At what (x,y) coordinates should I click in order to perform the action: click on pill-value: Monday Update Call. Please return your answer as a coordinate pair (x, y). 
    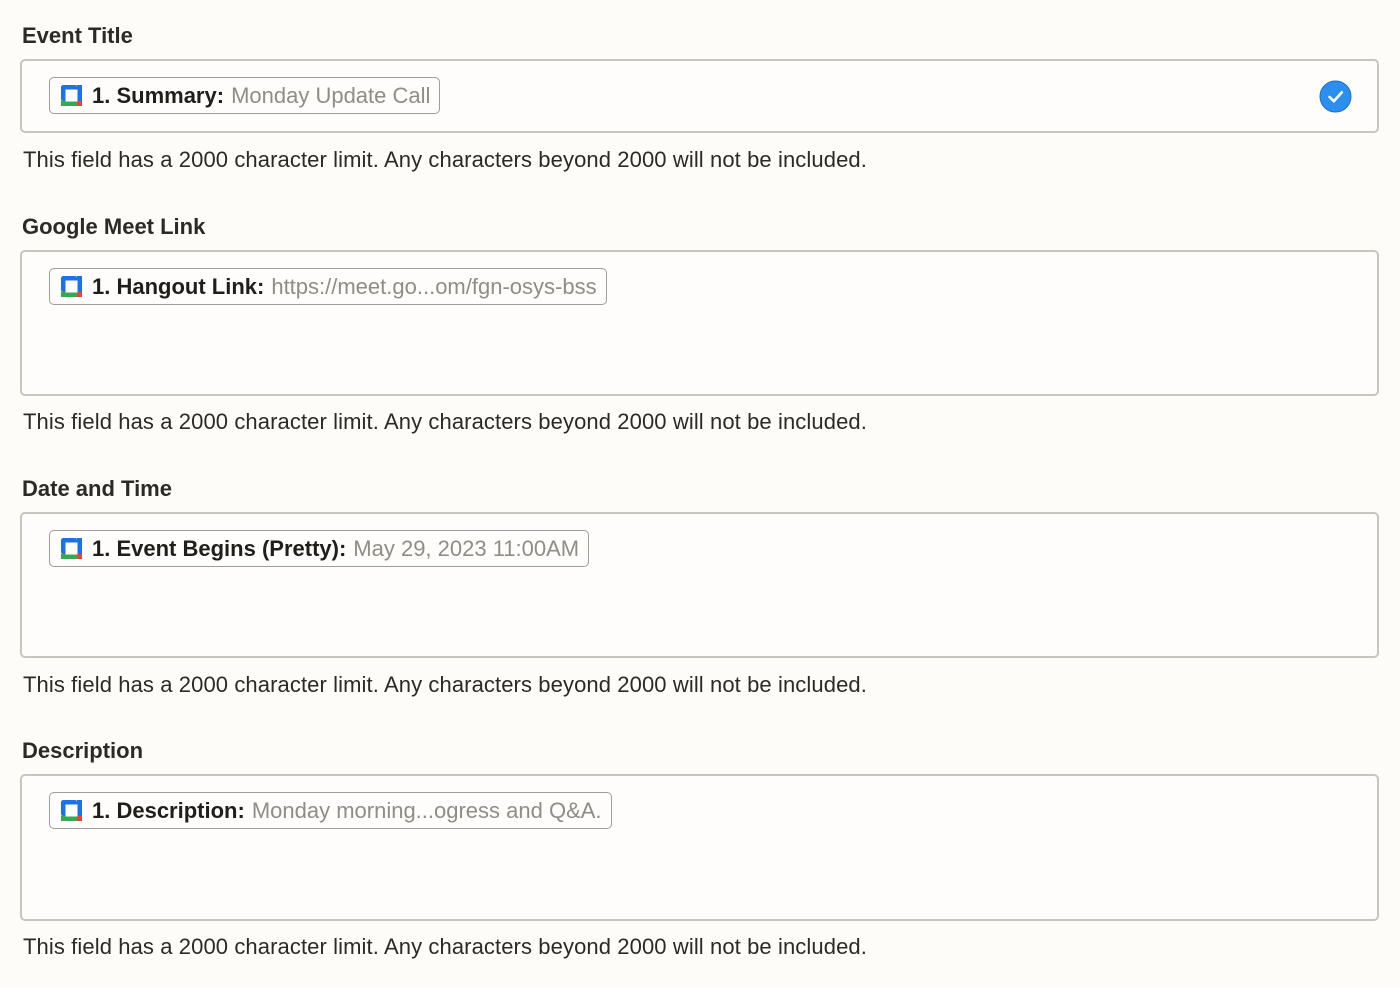
    Looking at the image, I should click on (331, 95).